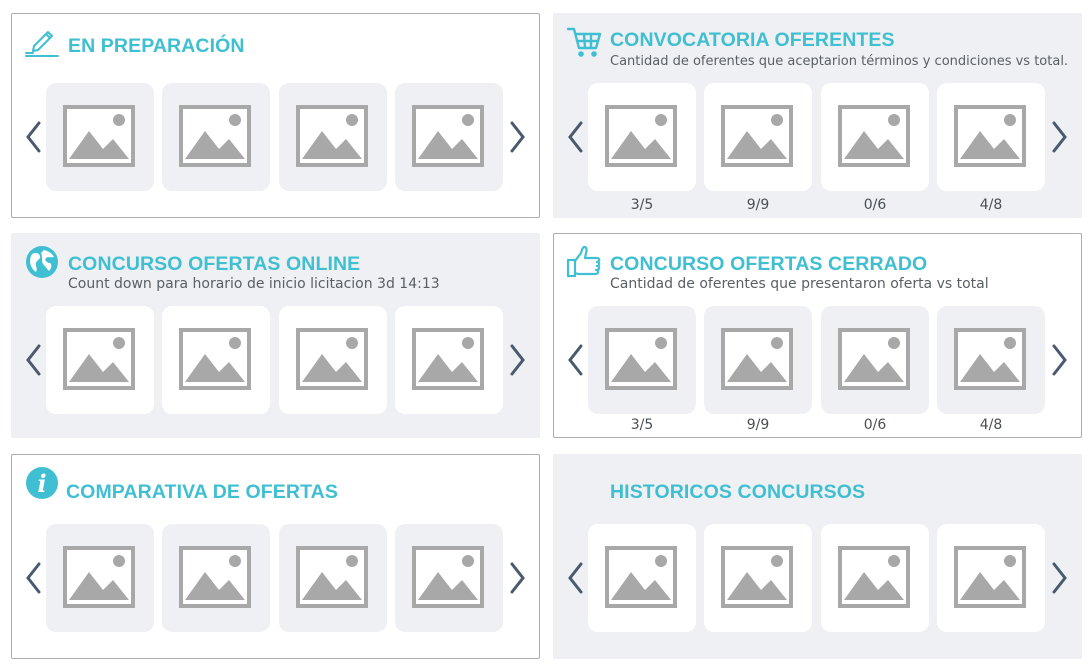 This screenshot has height=671, width=1092. I want to click on thumbs-up-icon, so click(584, 262).